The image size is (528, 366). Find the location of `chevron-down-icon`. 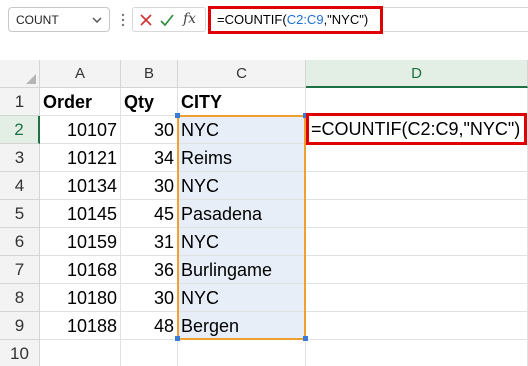

chevron-down-icon is located at coordinates (97, 20).